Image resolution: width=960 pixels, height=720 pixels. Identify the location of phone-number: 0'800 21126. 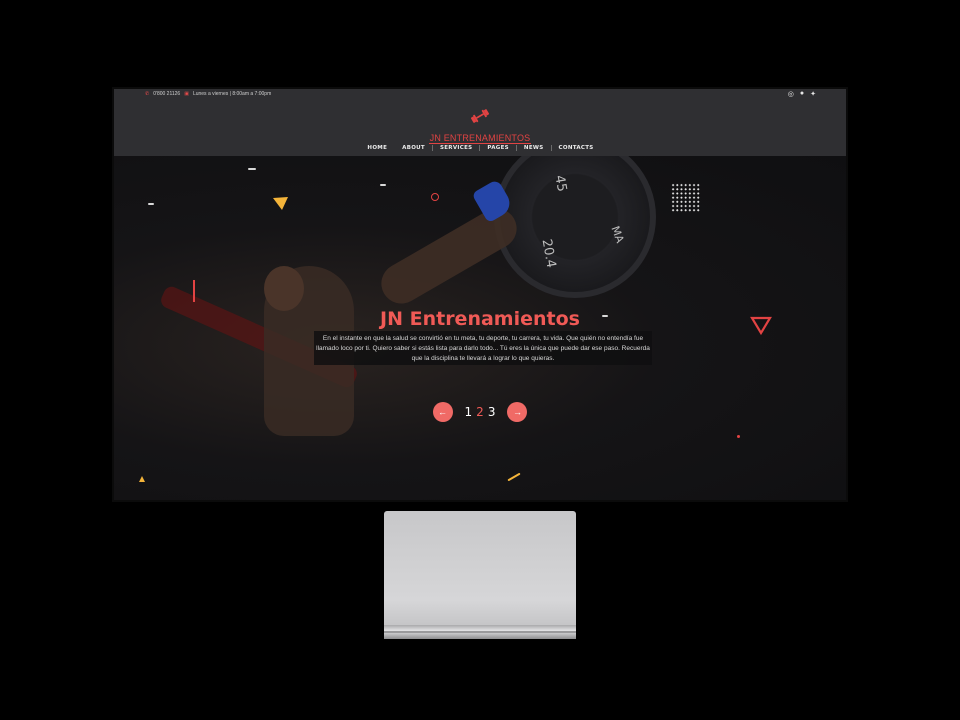
(167, 94).